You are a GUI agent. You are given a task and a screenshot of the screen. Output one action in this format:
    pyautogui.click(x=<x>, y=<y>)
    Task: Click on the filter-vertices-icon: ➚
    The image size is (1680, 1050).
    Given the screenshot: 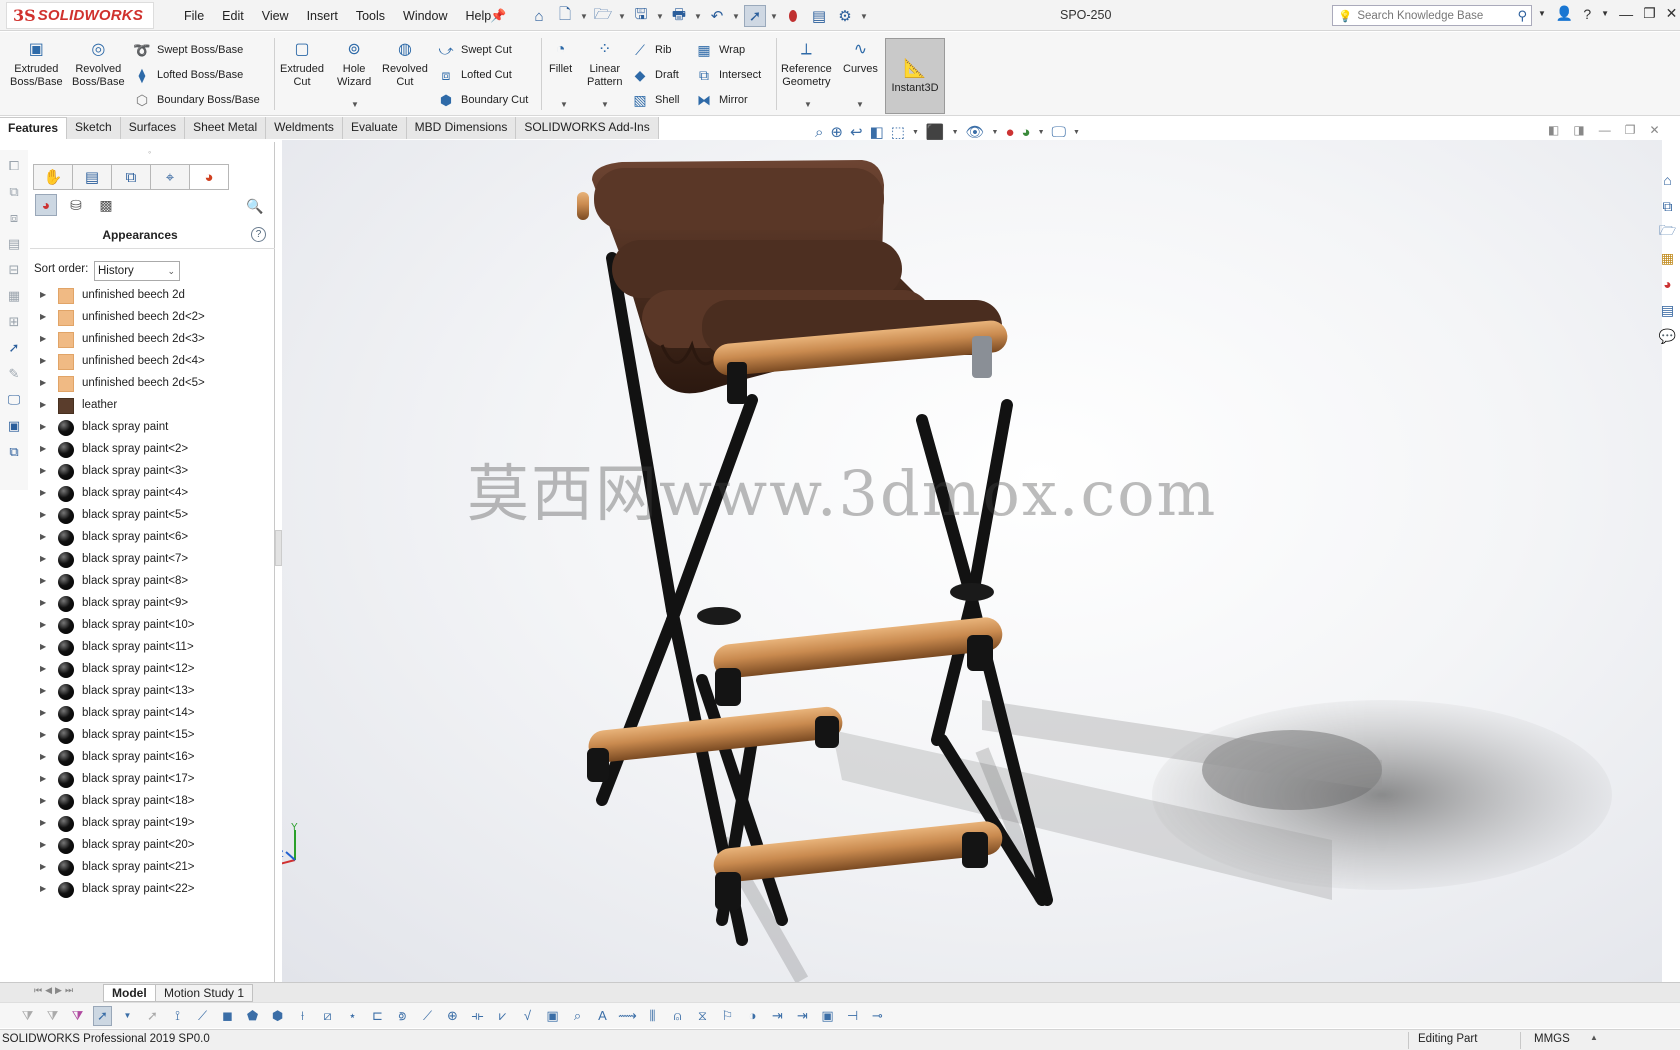 What is the action you would take?
    pyautogui.click(x=152, y=1016)
    